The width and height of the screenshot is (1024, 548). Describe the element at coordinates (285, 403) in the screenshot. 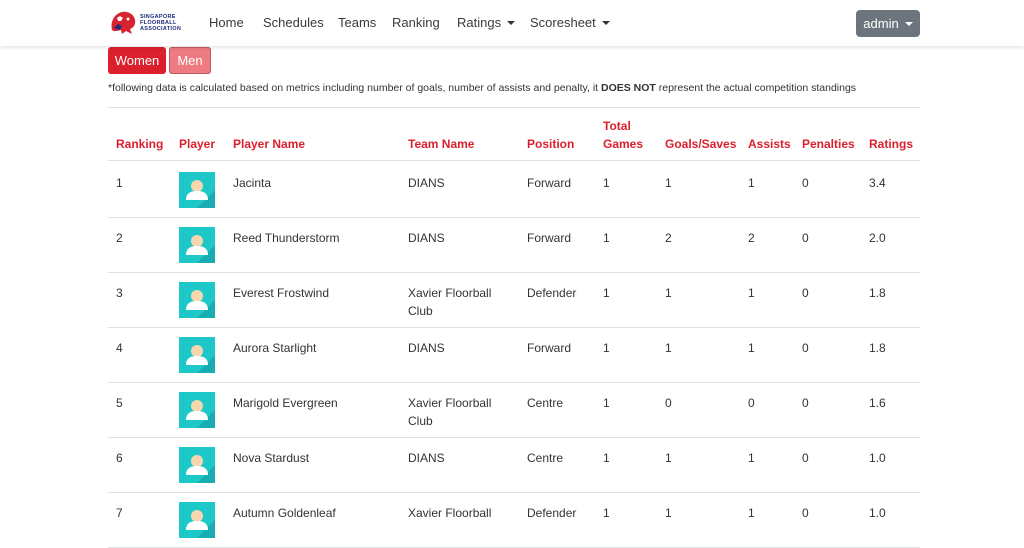

I see `cell-player-name: Marigold Evergreen` at that location.